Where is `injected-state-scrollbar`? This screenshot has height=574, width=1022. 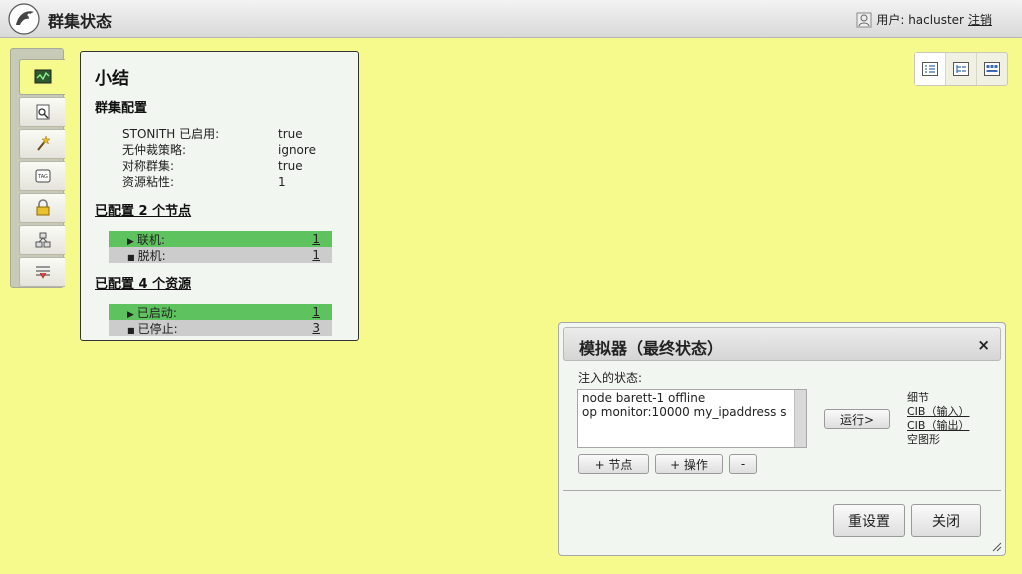 injected-state-scrollbar is located at coordinates (800, 418).